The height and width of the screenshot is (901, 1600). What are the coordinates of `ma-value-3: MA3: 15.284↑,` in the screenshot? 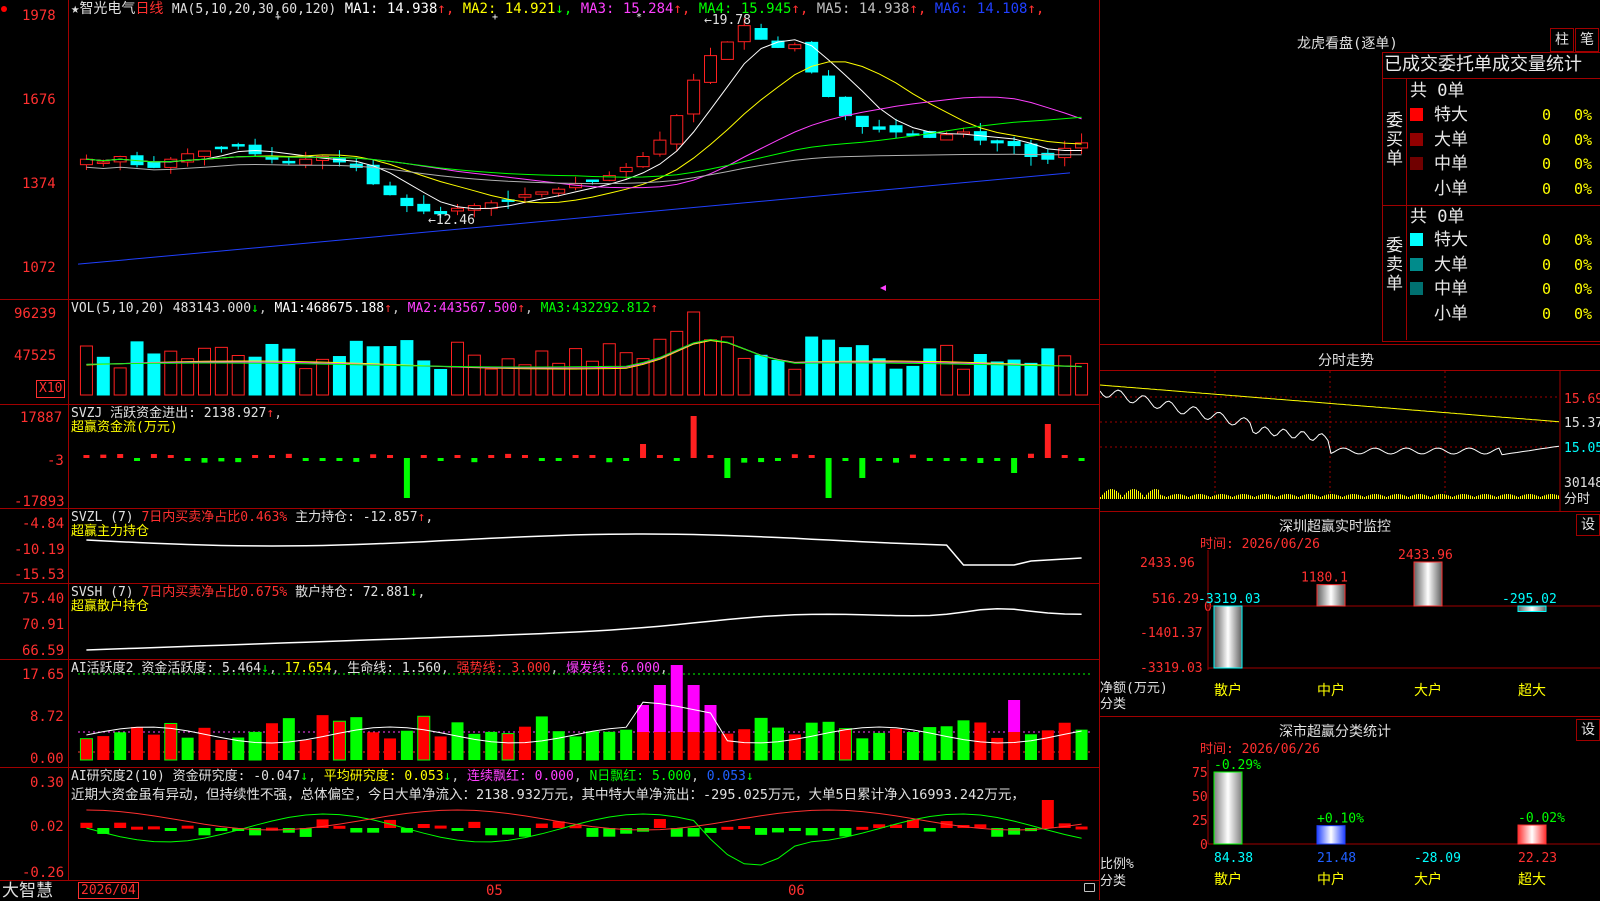 It's located at (631, 9).